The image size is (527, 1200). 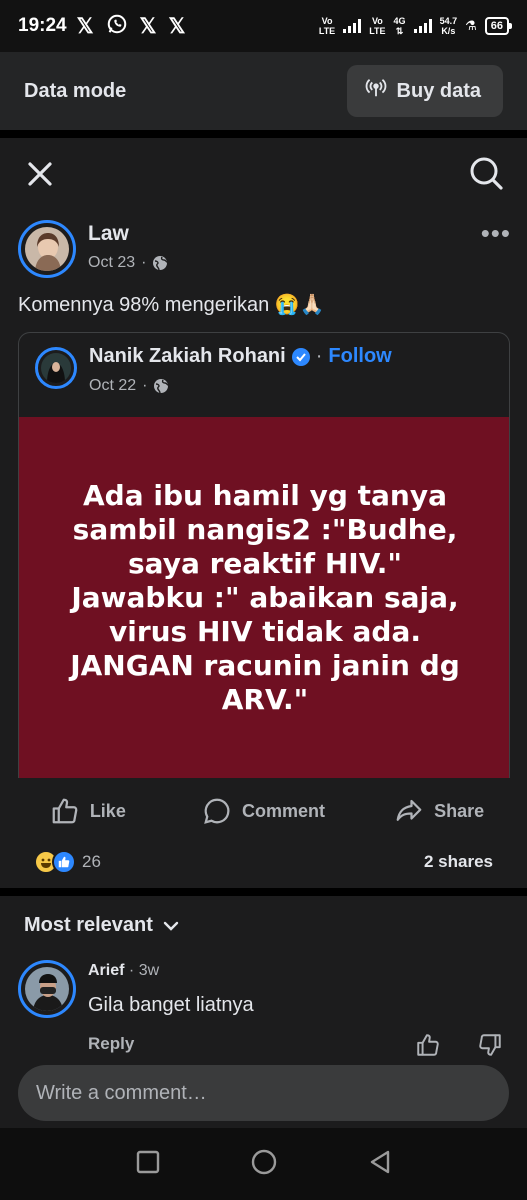 What do you see at coordinates (171, 926) in the screenshot?
I see `chevron-down-icon` at bounding box center [171, 926].